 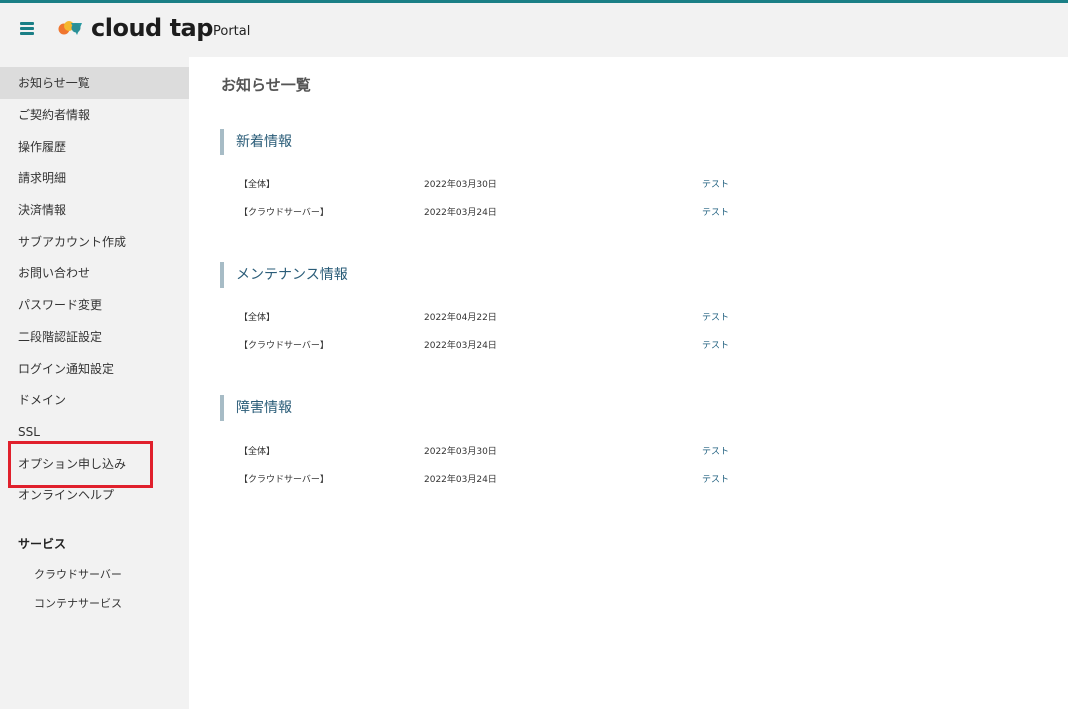 What do you see at coordinates (94, 242) in the screenshot?
I see `sidebar-item-create-subaccount: サブアカウント作成` at bounding box center [94, 242].